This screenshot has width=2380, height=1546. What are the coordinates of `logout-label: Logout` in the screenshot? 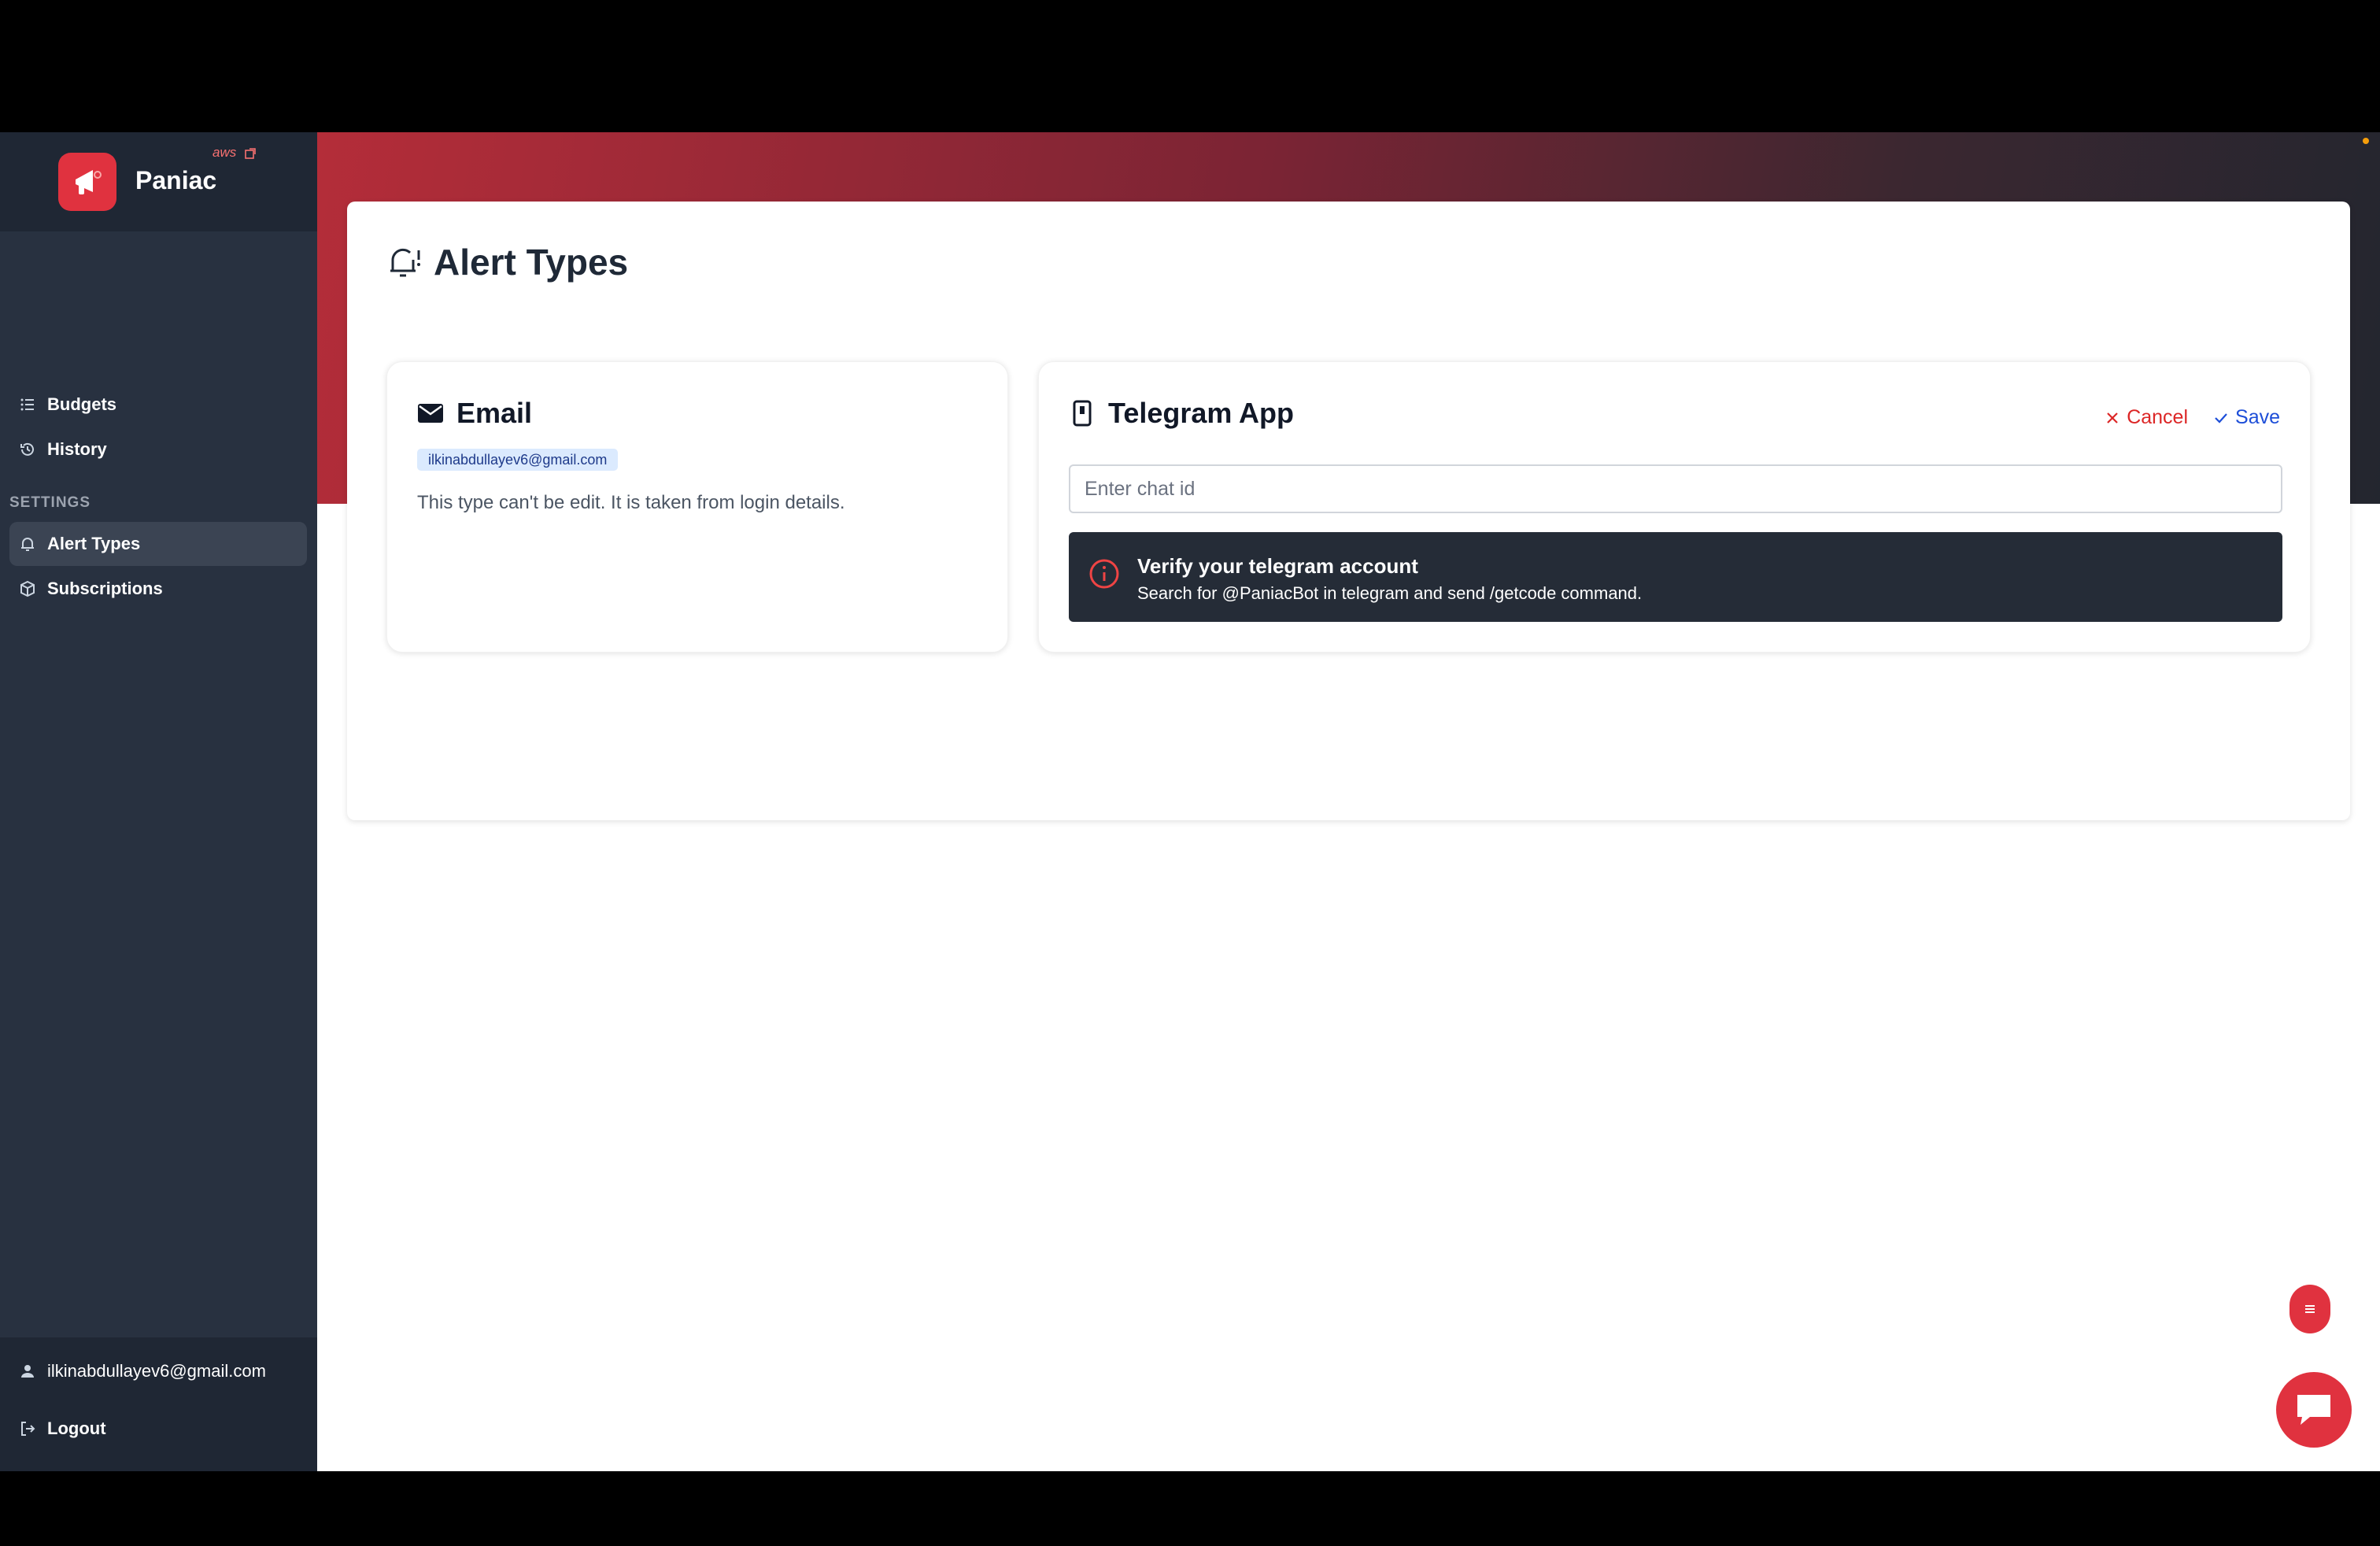 It's located at (76, 1428).